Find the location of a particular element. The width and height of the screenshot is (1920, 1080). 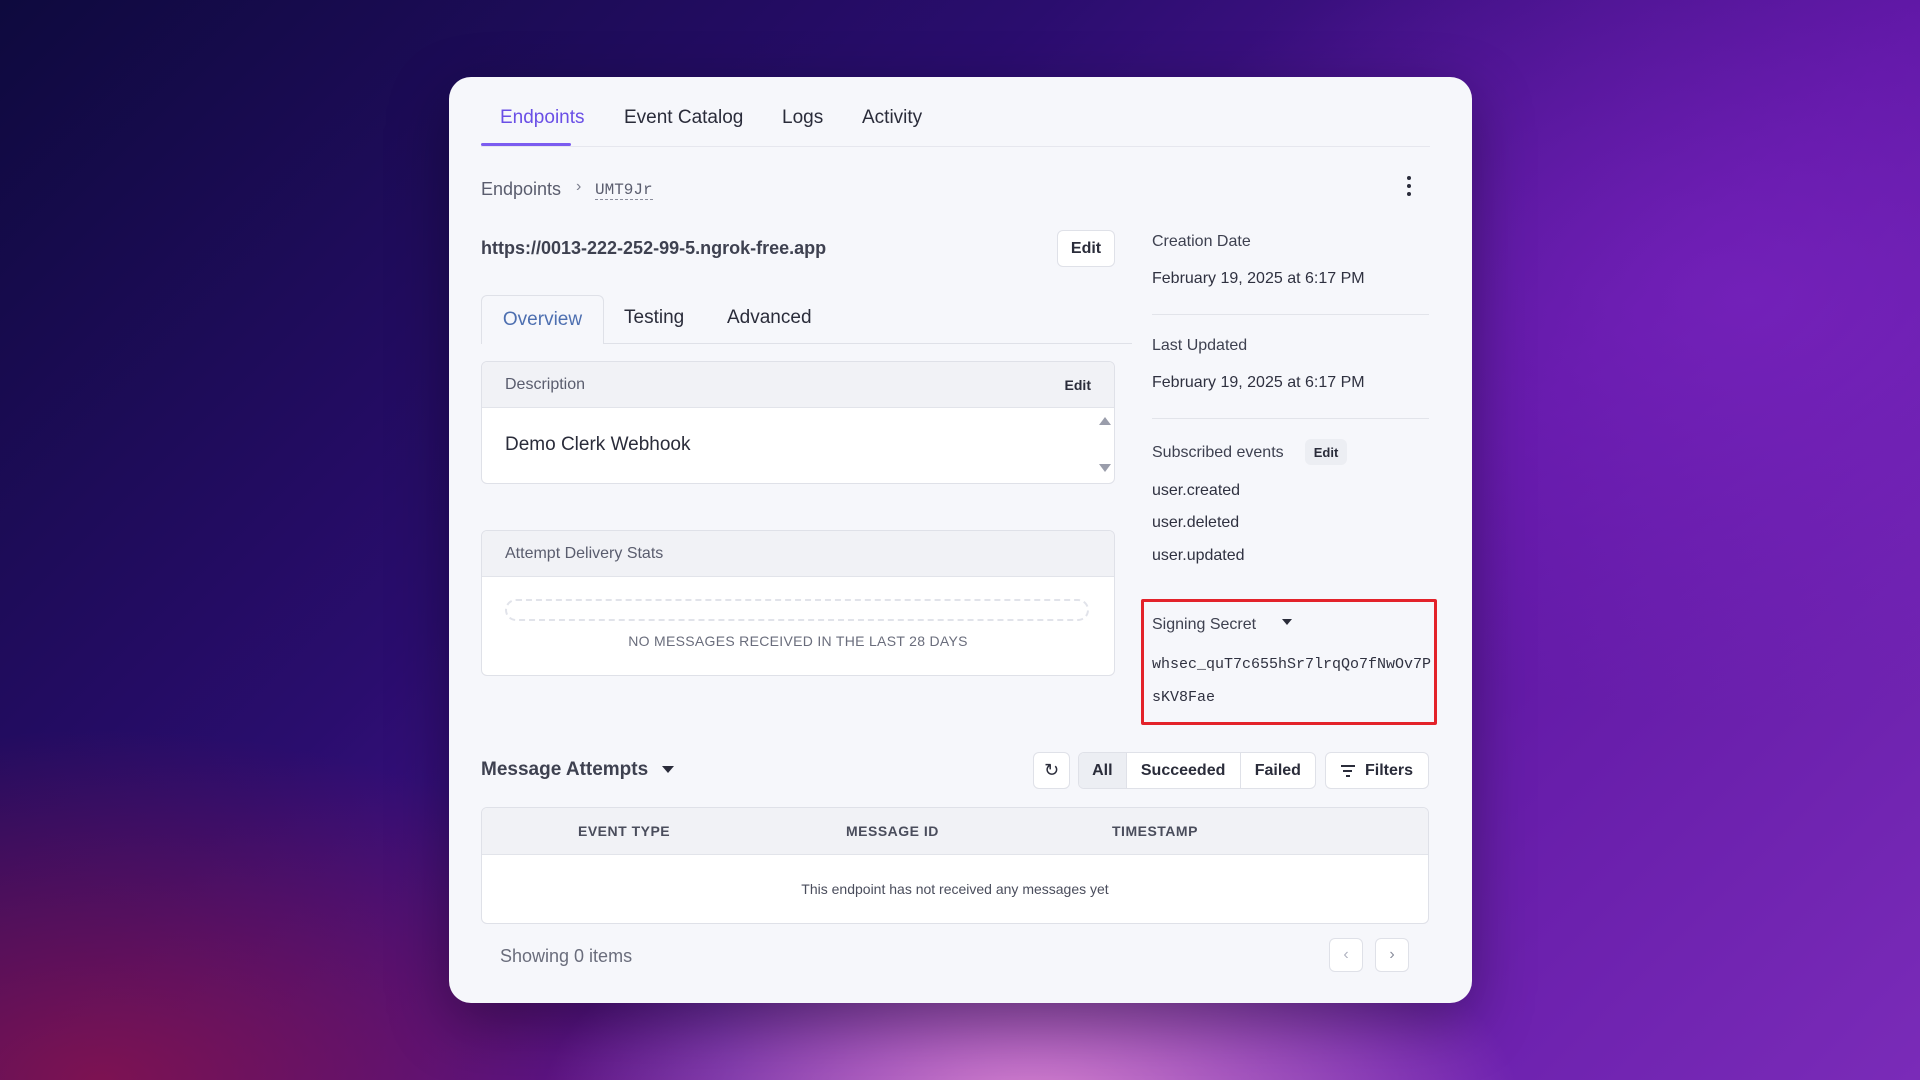

column-event-type: EVENT TYPE is located at coordinates (624, 831).